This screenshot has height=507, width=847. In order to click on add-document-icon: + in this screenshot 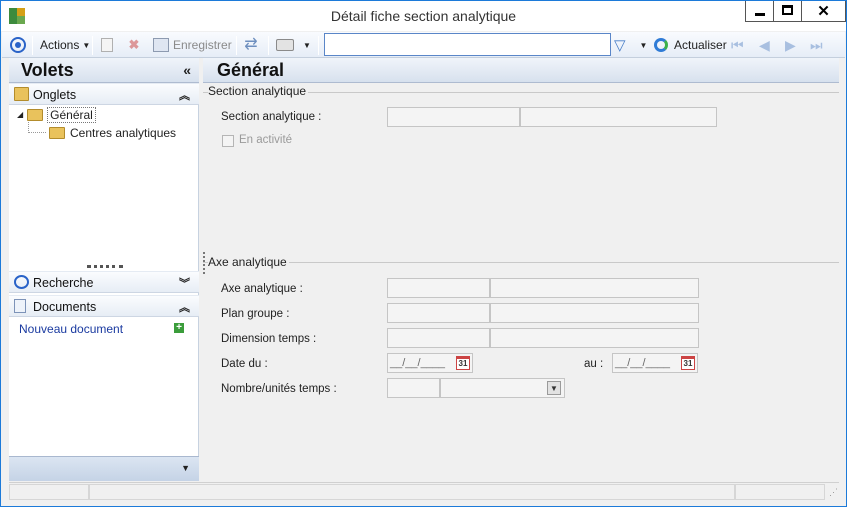, I will do `click(179, 328)`.